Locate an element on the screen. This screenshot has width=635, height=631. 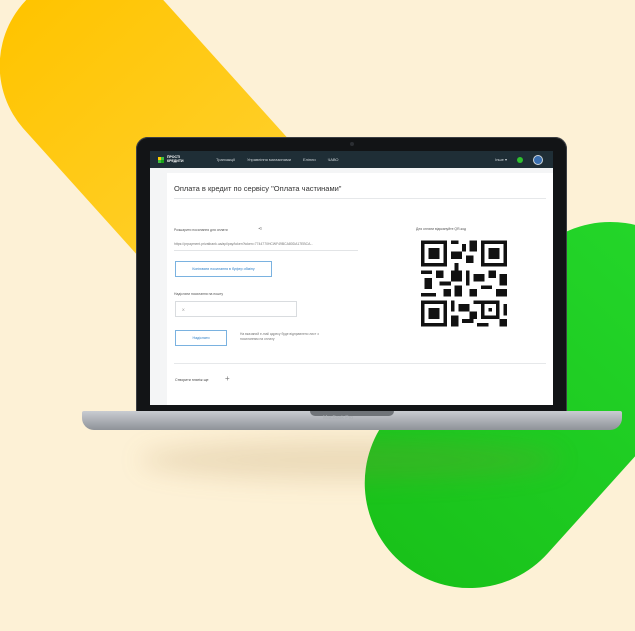
email-label: Надіслати посилання на пошту is located at coordinates (199, 294).